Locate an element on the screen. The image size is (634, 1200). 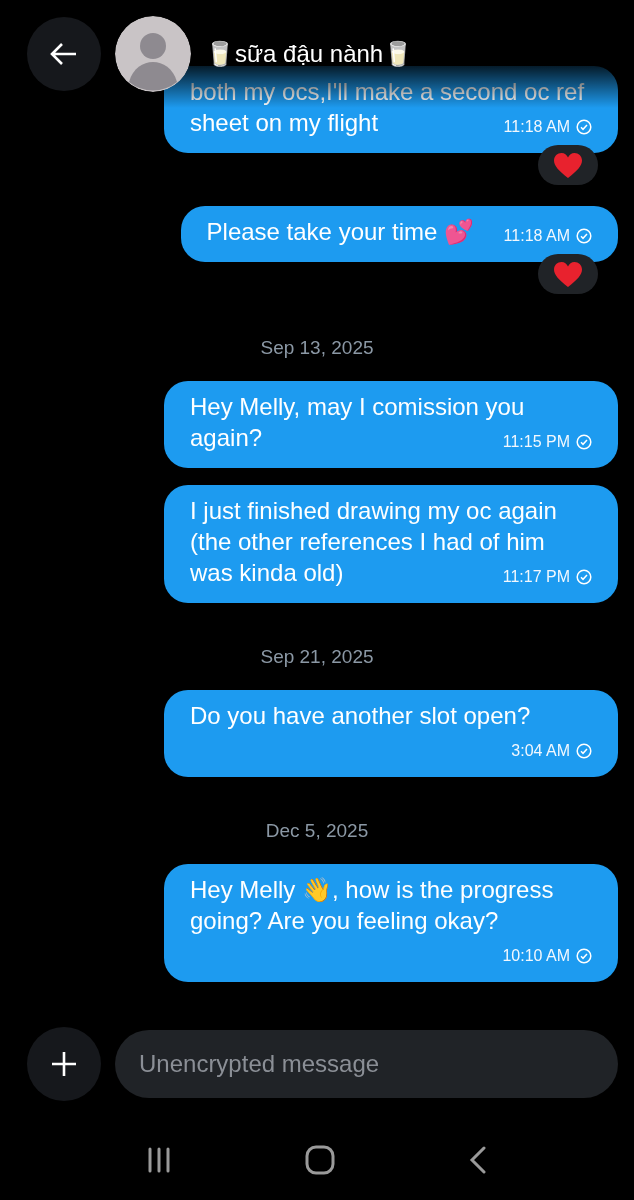
message-input: Unencrypted message is located at coordinates (366, 1064).